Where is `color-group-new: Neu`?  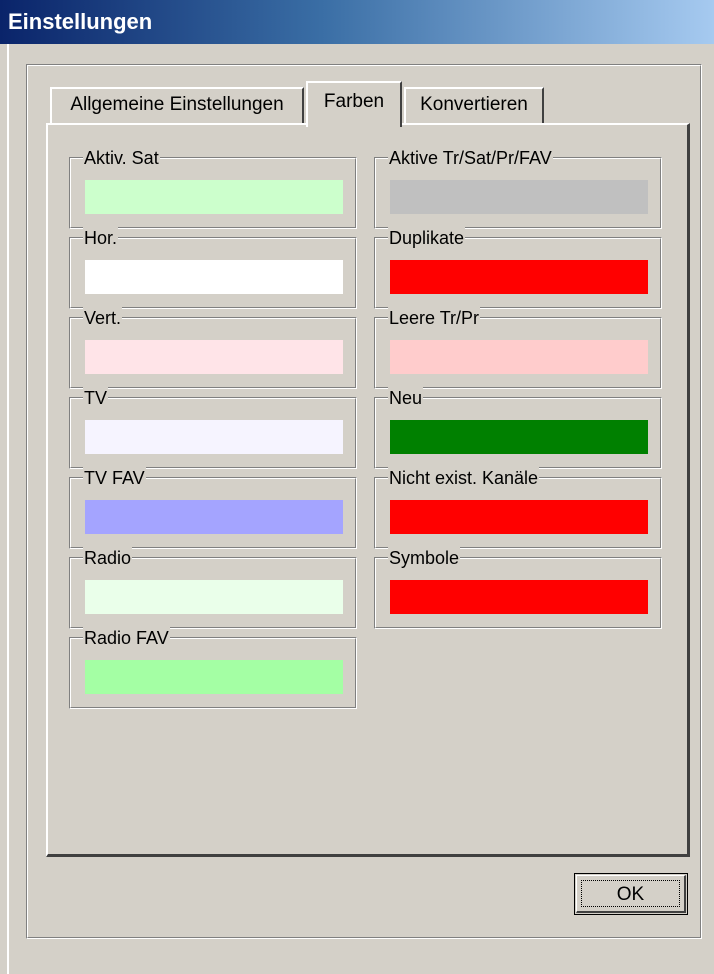 color-group-new: Neu is located at coordinates (518, 428).